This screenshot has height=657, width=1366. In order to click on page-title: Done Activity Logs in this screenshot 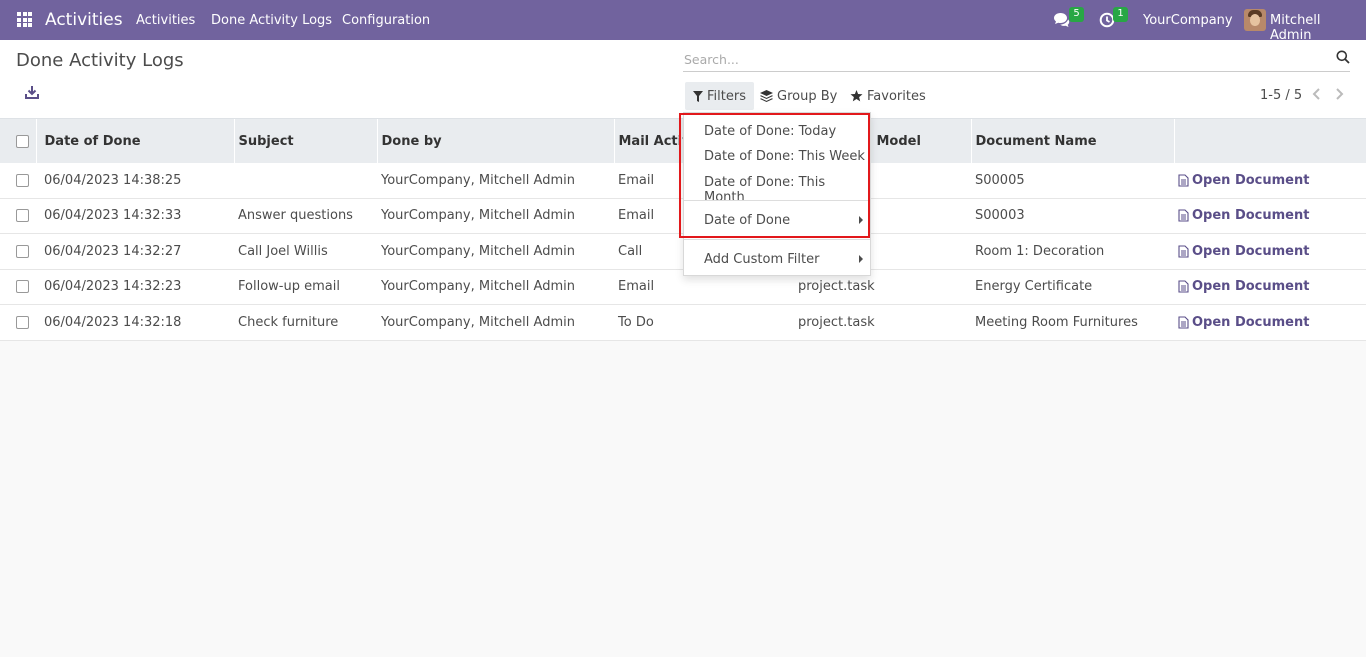, I will do `click(100, 60)`.